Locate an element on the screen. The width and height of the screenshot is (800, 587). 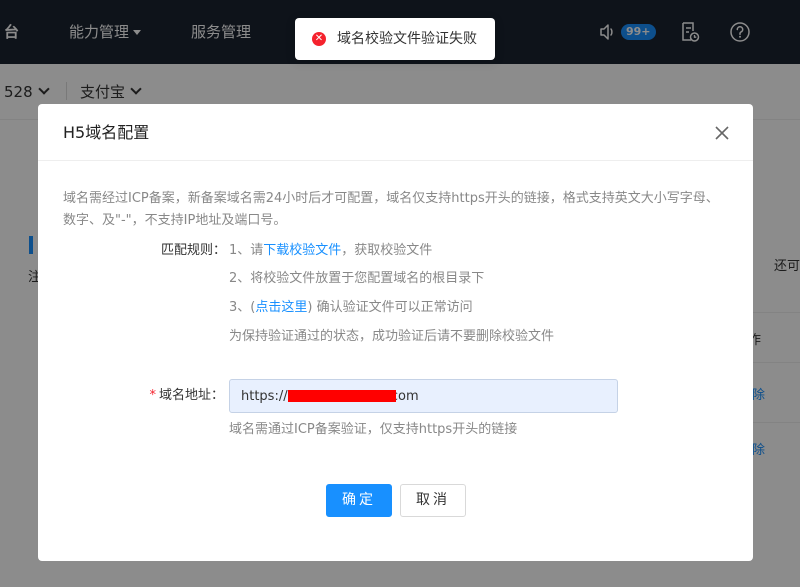
rule-step-3-suffix: ) 确认验证文件可以正常访问 is located at coordinates (390, 307).